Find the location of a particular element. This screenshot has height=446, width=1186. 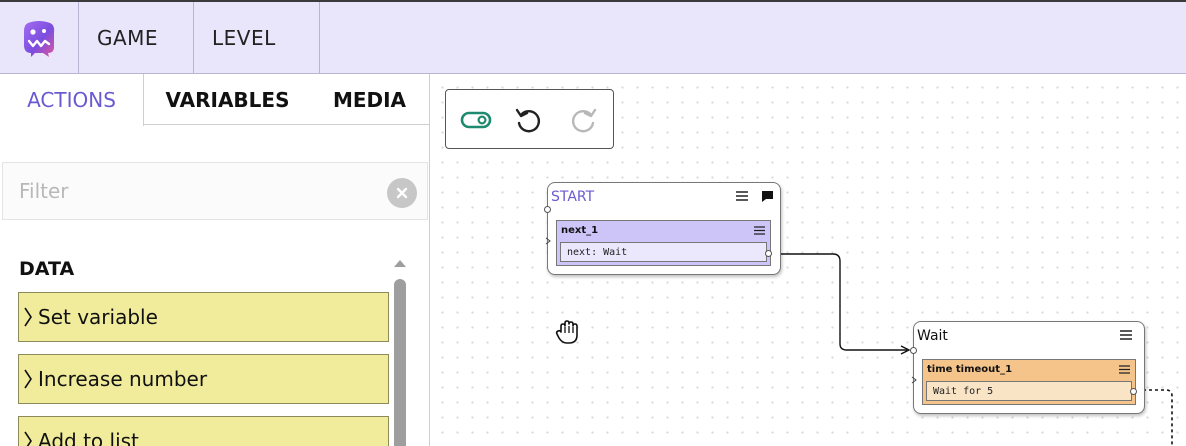

redo-icon is located at coordinates (584, 120).